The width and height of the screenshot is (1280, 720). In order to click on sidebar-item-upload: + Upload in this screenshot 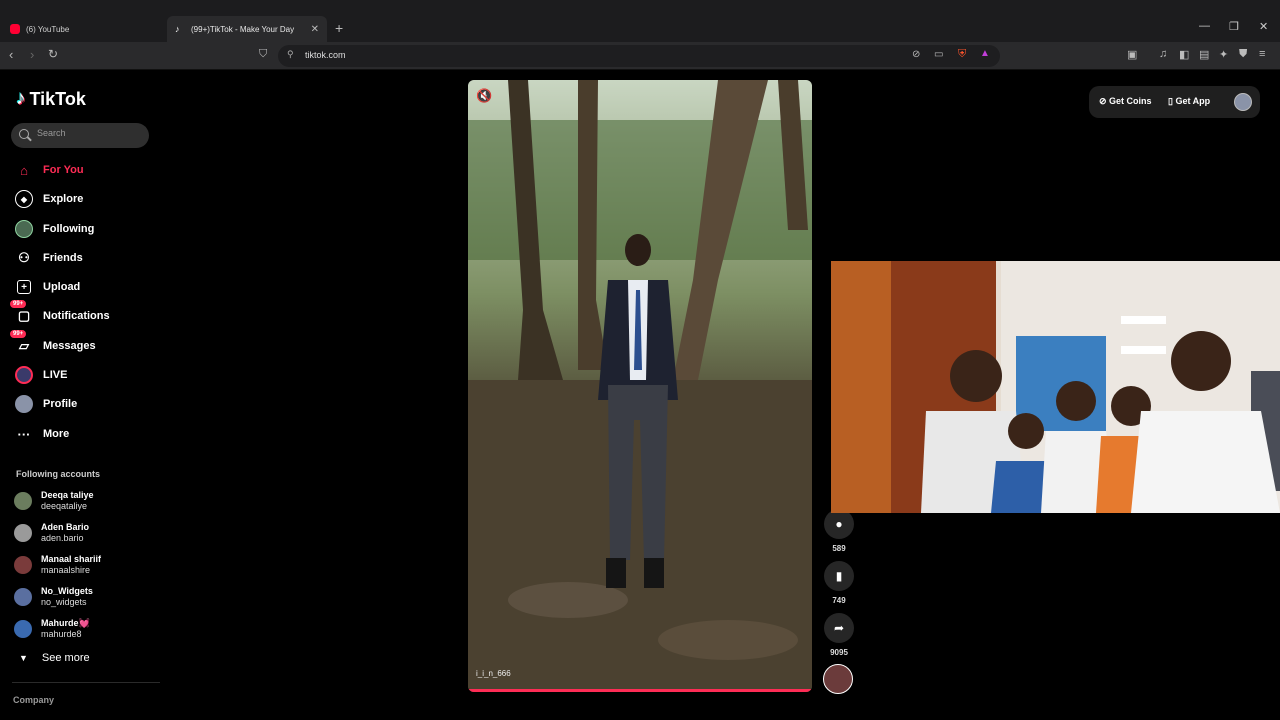, I will do `click(47, 287)`.